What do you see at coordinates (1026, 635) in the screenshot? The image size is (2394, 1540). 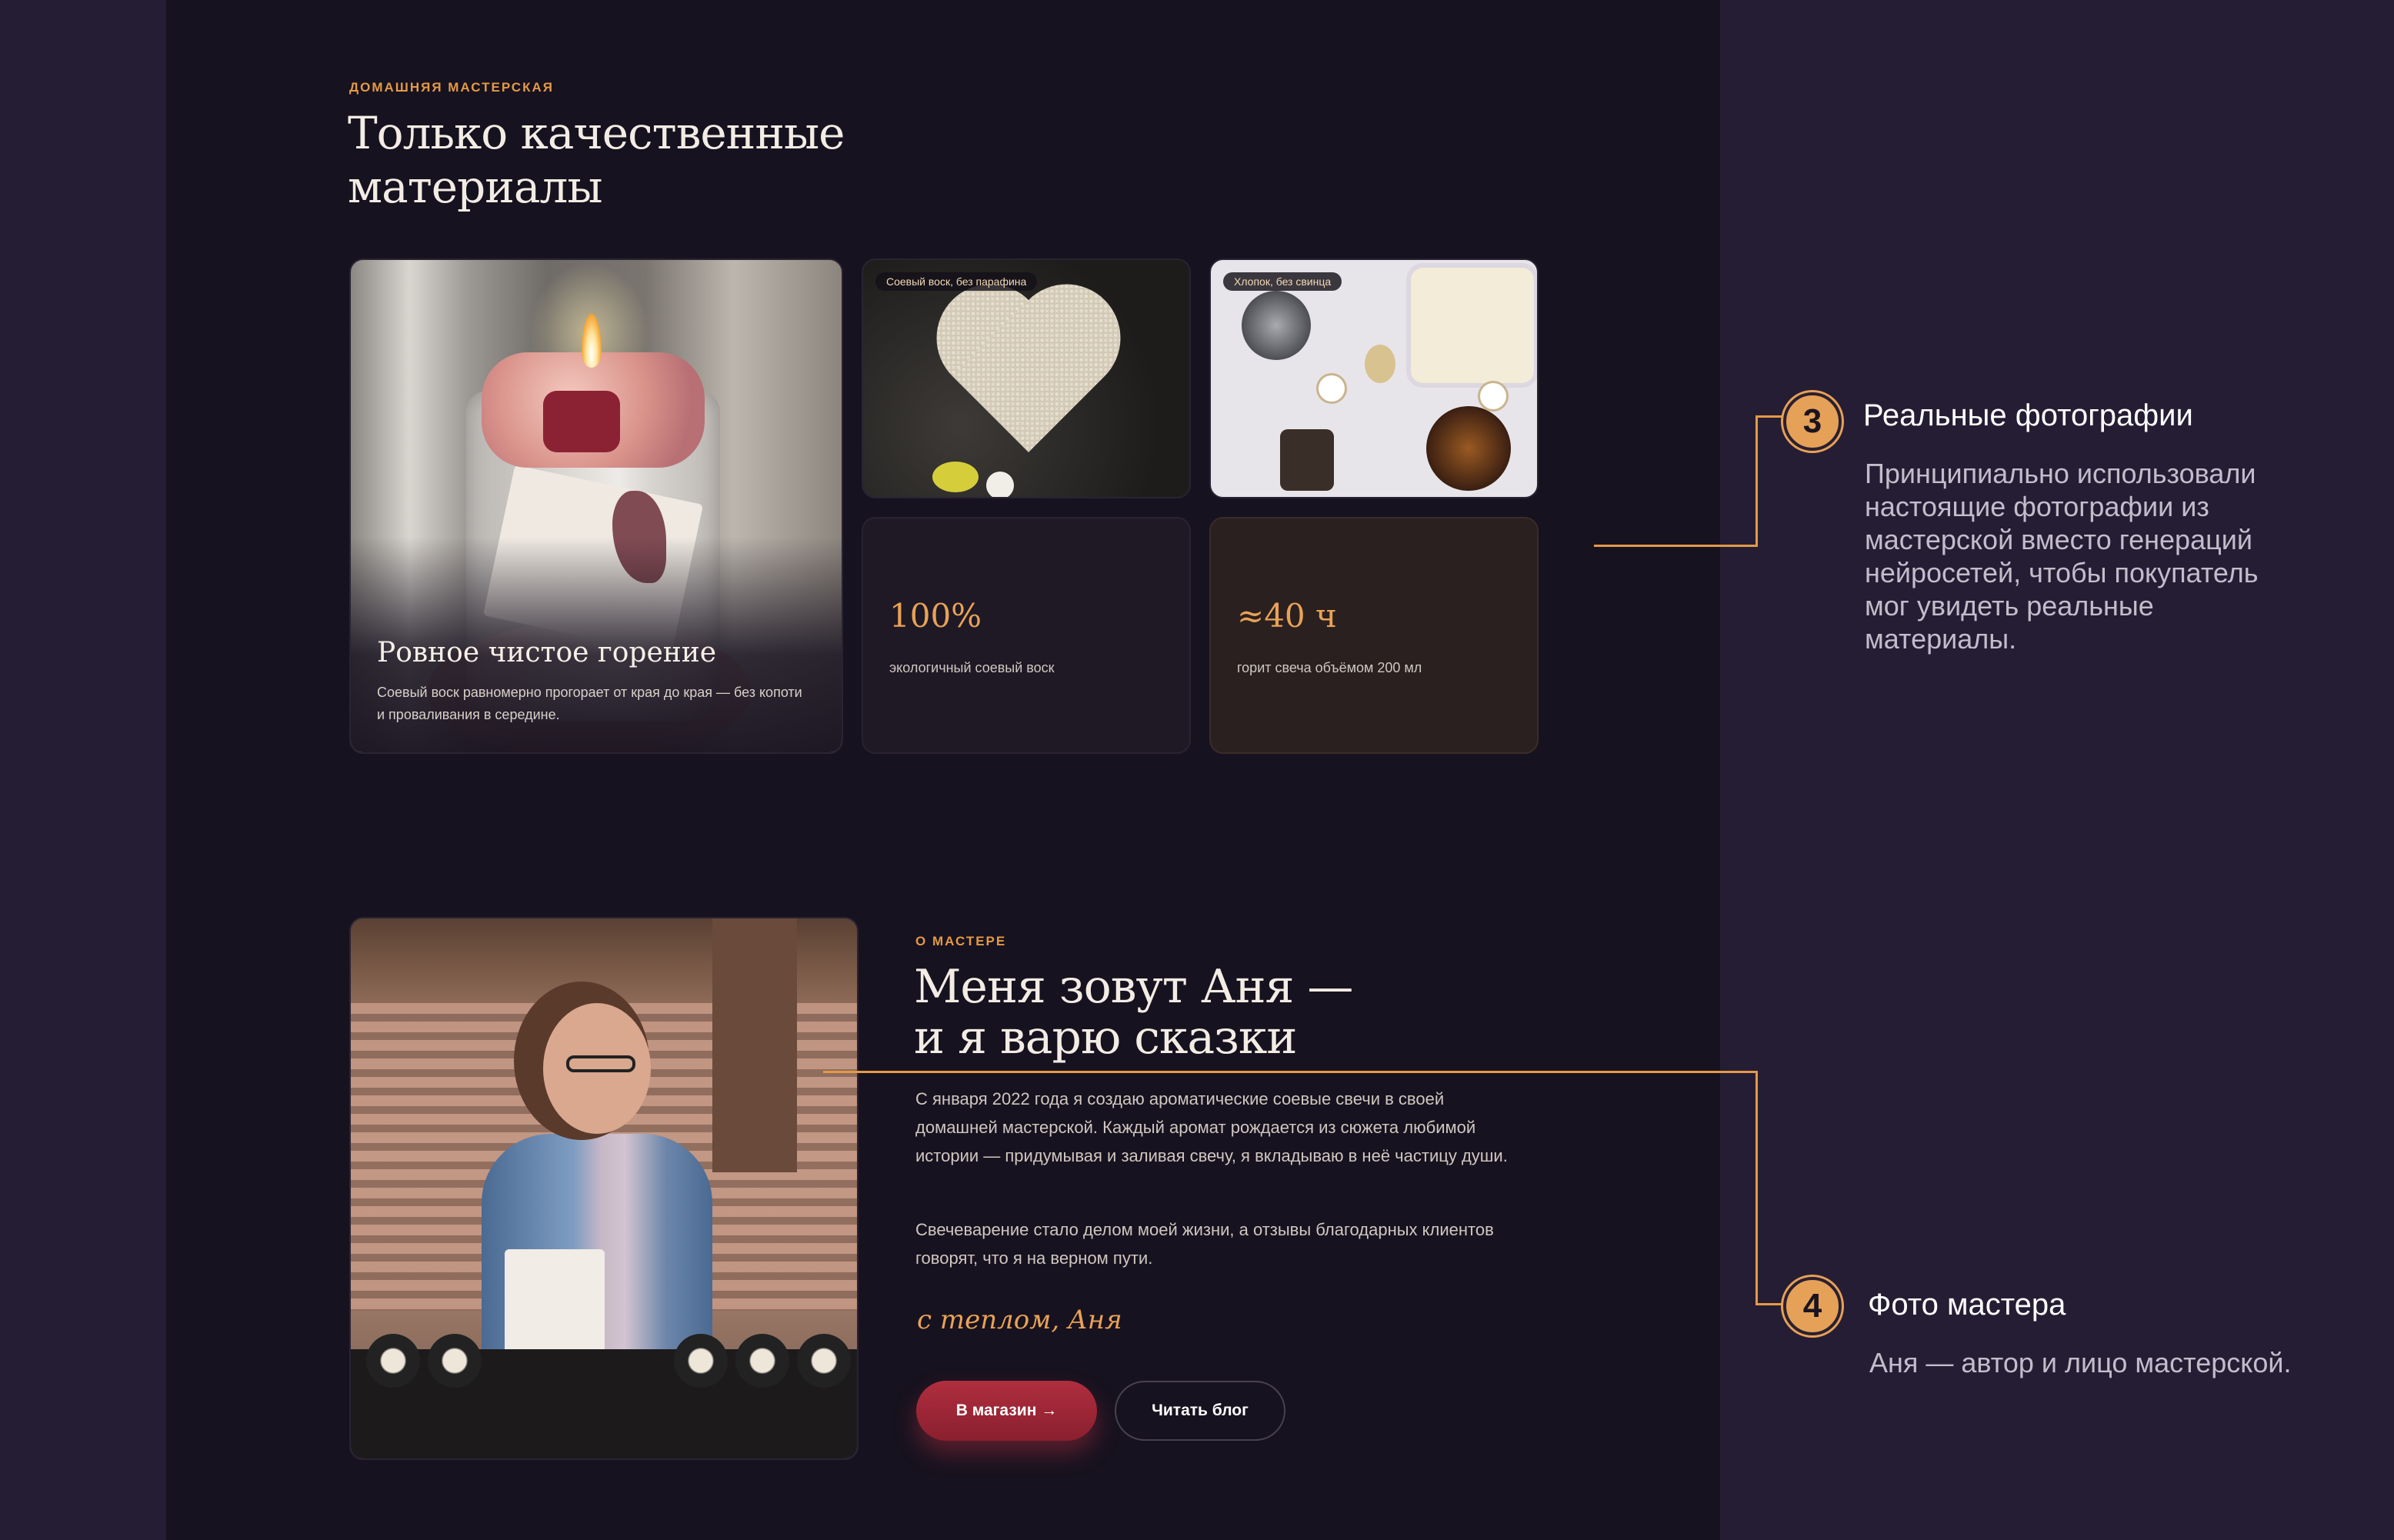 I see `stat-card-wax: 100% экологичный соевый воск` at bounding box center [1026, 635].